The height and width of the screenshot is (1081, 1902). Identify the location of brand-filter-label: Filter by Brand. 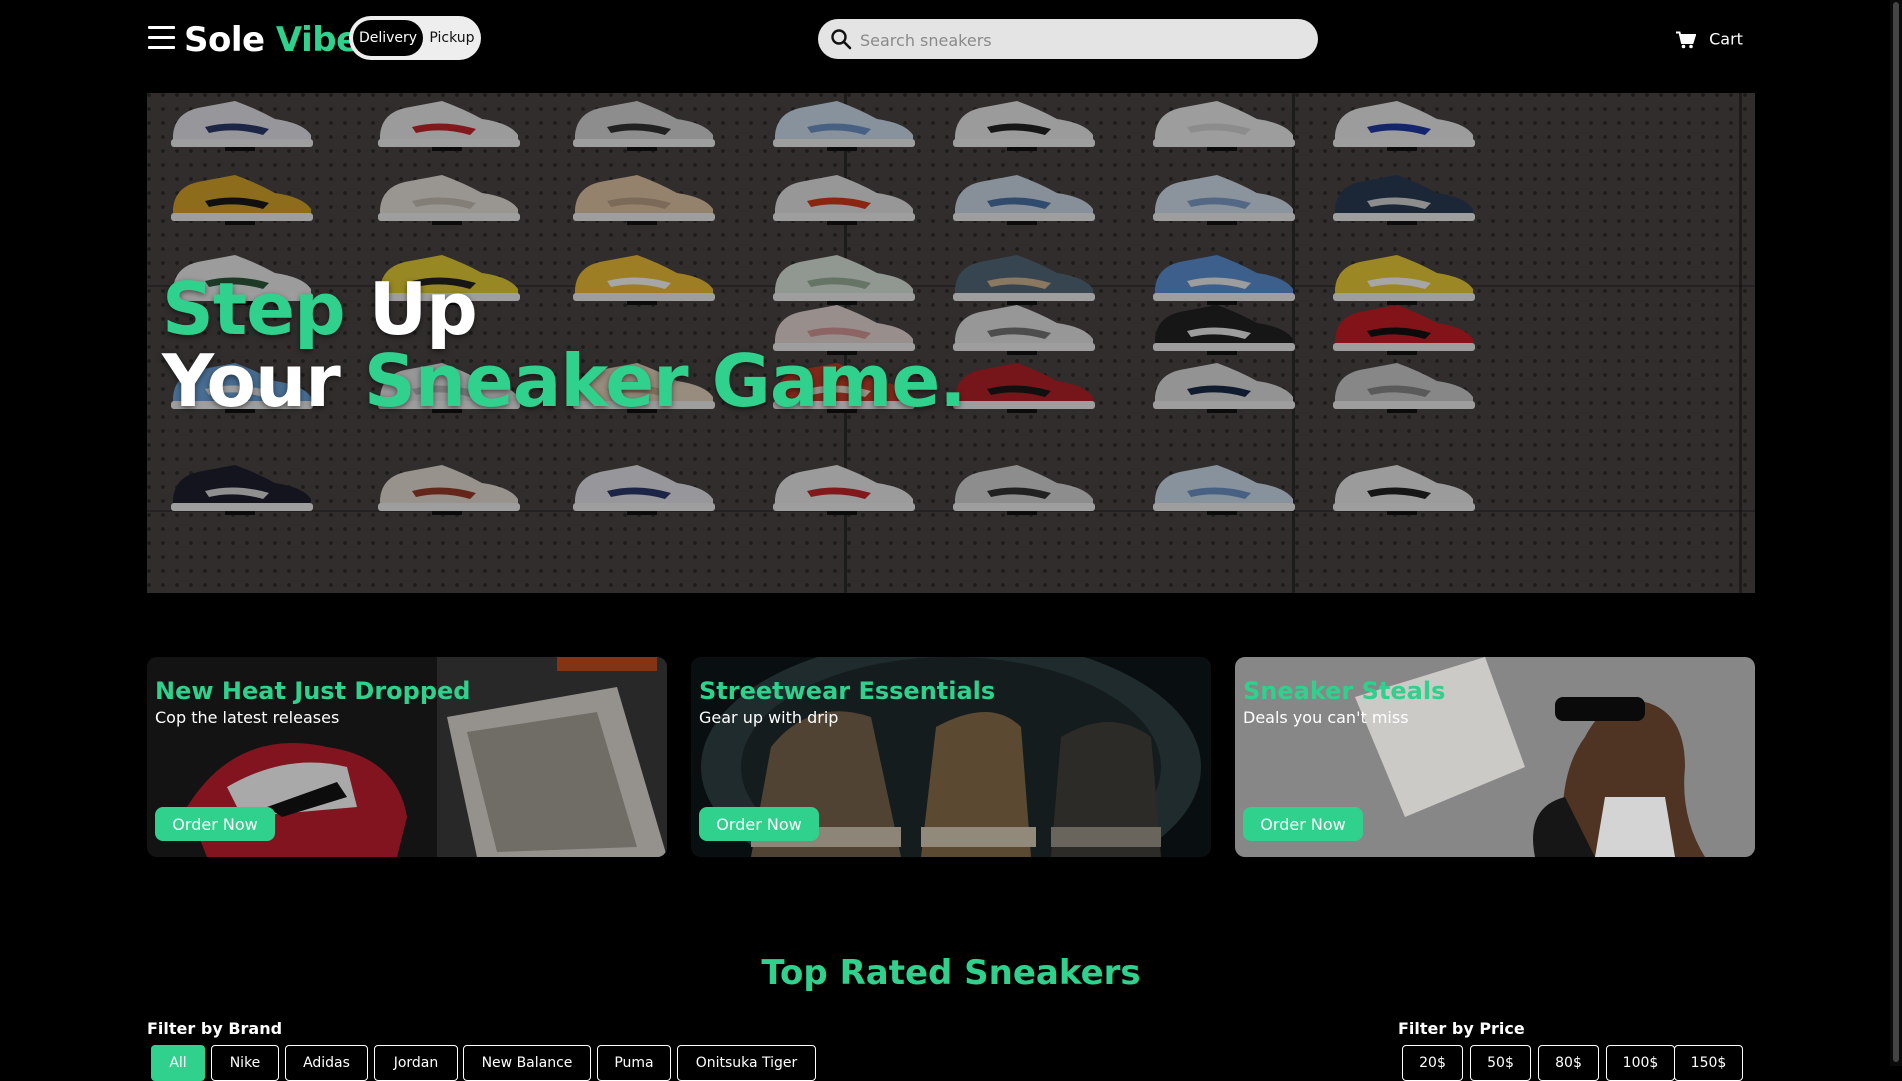
(215, 1028).